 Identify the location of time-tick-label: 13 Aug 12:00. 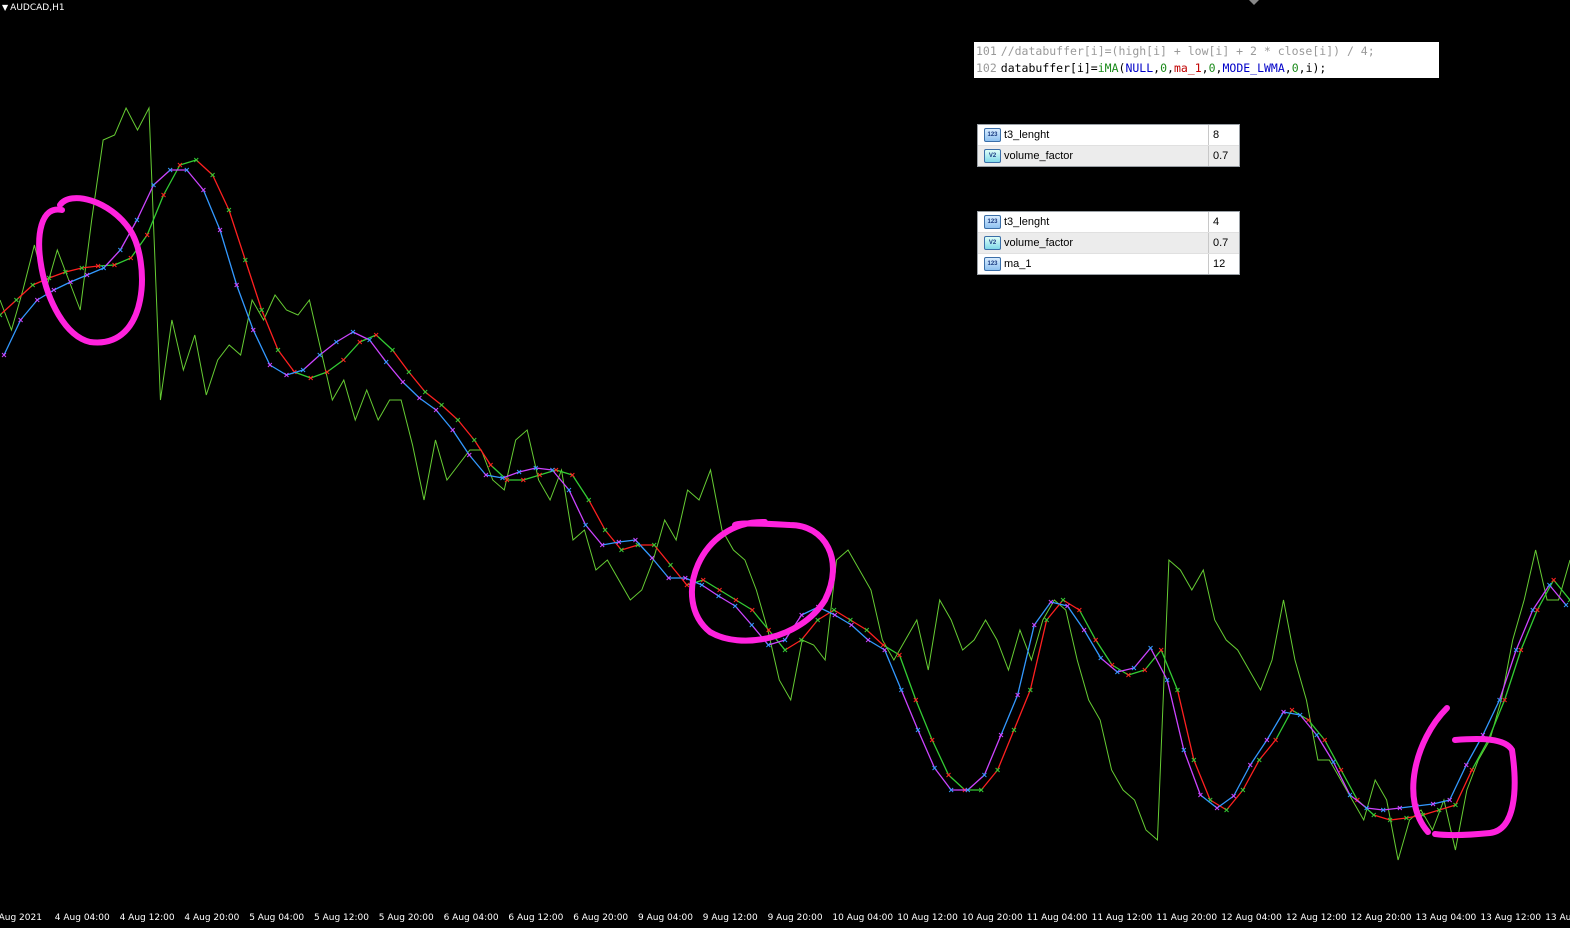
(1511, 918).